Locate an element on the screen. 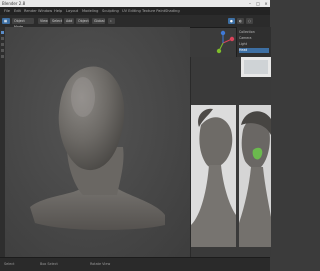  outliner-item-selected: Head is located at coordinates (254, 50).